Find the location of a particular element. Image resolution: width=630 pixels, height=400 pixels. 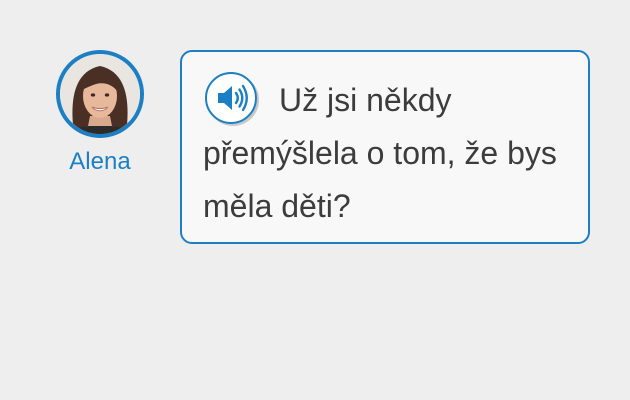

avatar-photo is located at coordinates (100, 94).